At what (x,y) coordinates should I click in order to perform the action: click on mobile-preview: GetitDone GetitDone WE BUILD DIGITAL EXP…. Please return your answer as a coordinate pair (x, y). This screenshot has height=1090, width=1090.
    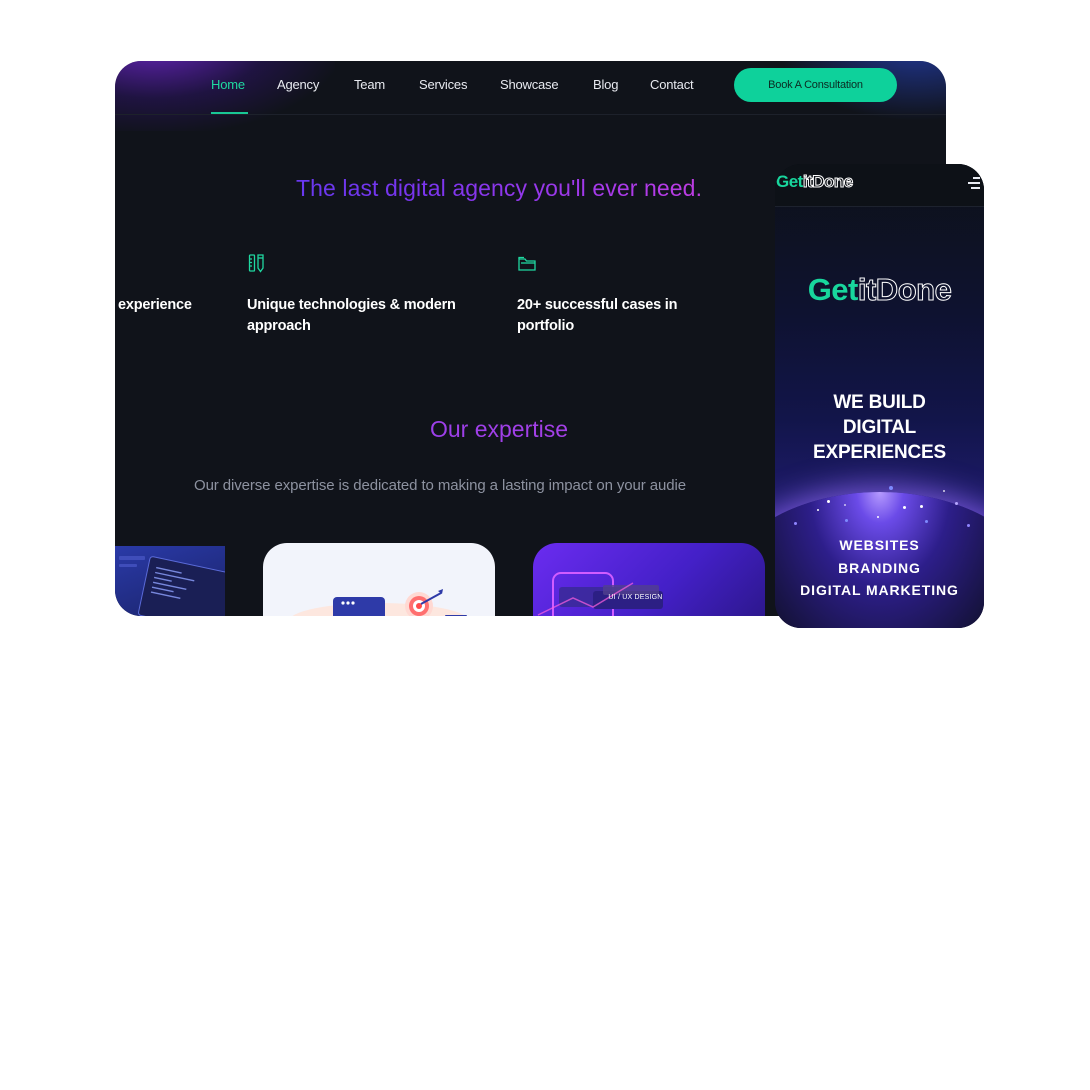
    Looking at the image, I should click on (879, 396).